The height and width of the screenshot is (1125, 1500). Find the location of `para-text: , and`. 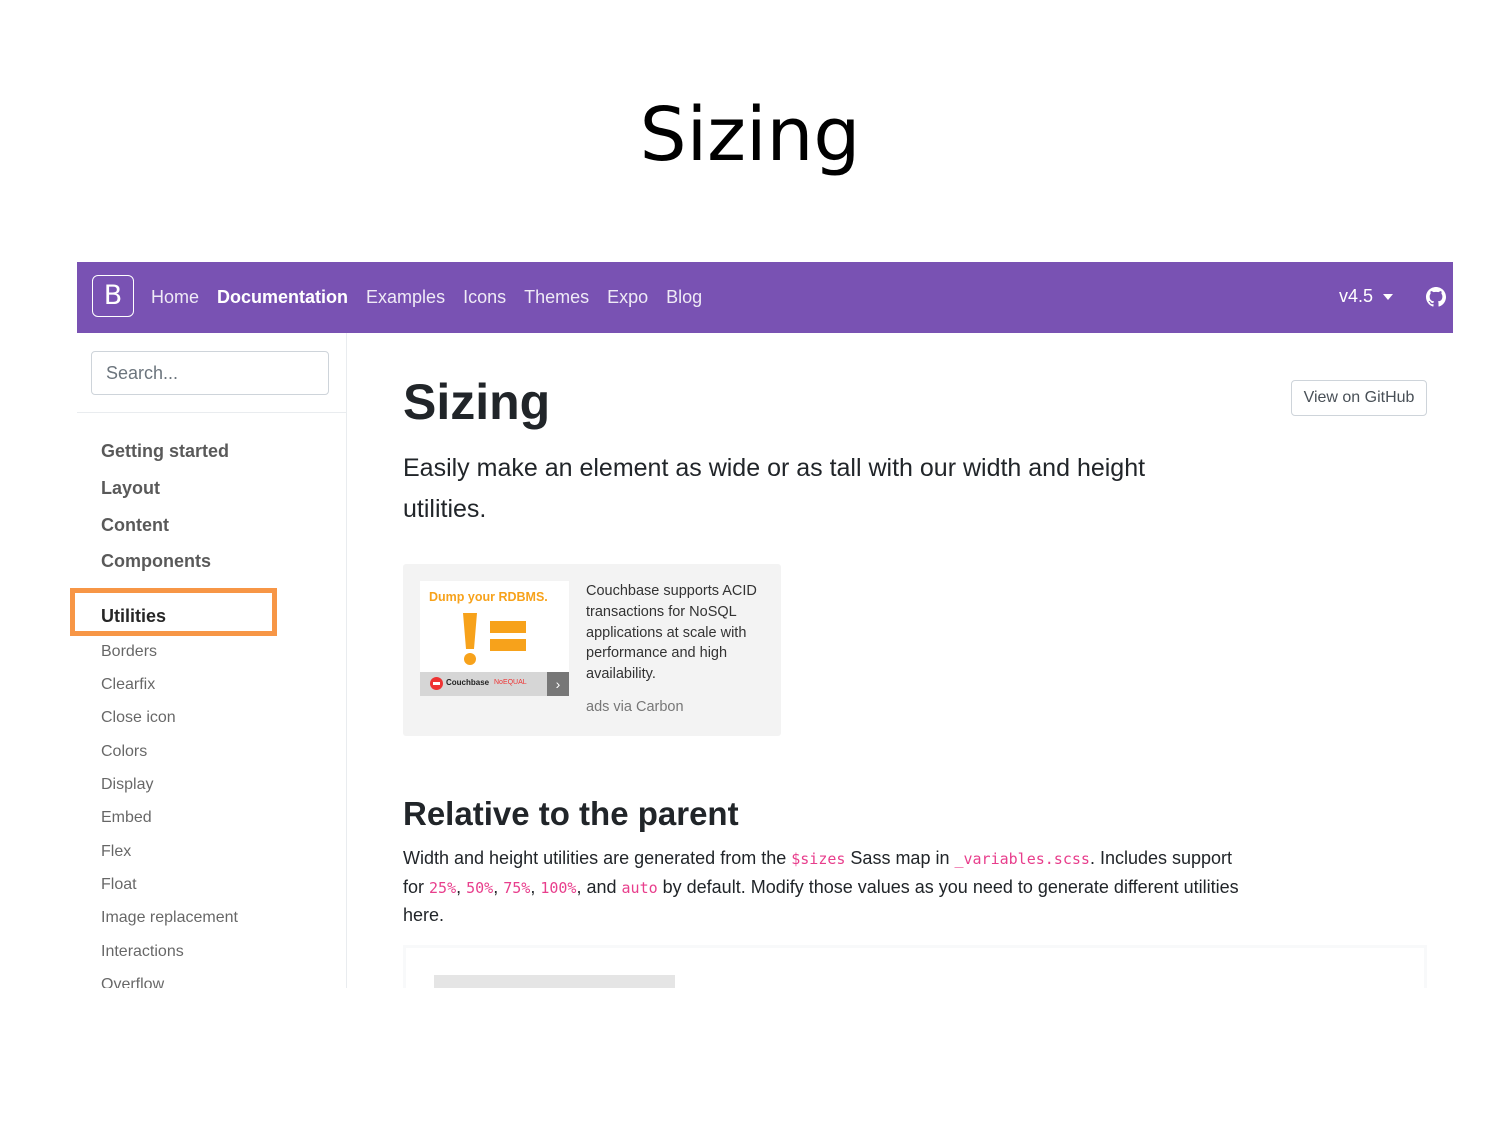

para-text: , and is located at coordinates (599, 886).